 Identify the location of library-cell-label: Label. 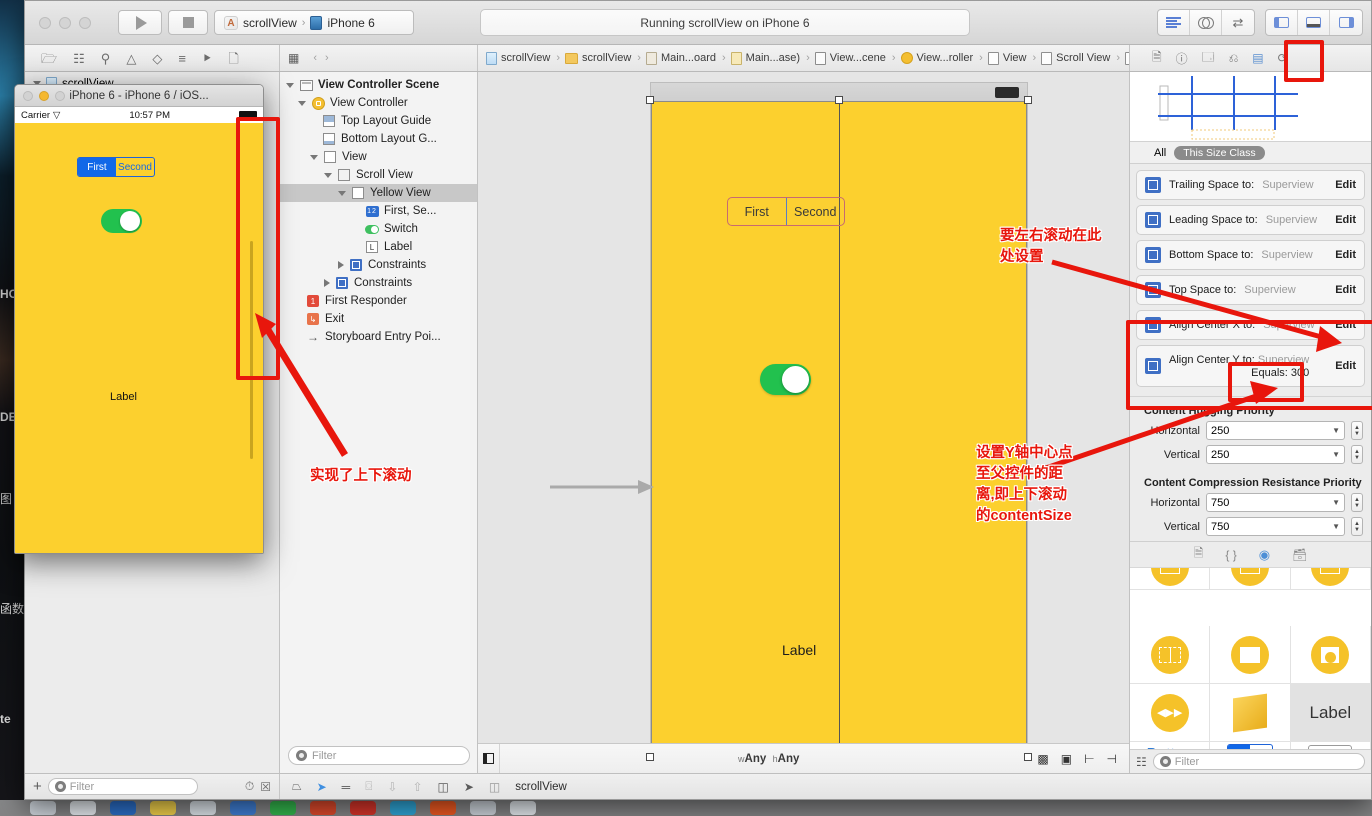
(1330, 713).